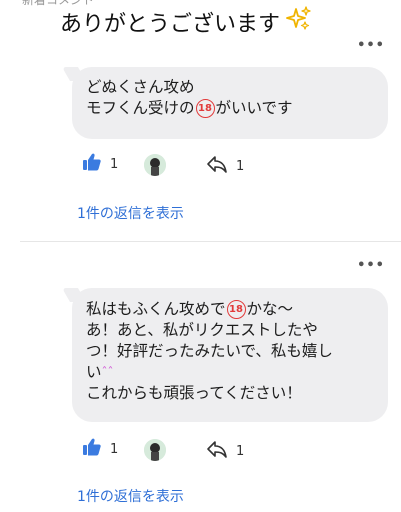  Describe the element at coordinates (299, 22) in the screenshot. I see `sparkle-icon` at that location.